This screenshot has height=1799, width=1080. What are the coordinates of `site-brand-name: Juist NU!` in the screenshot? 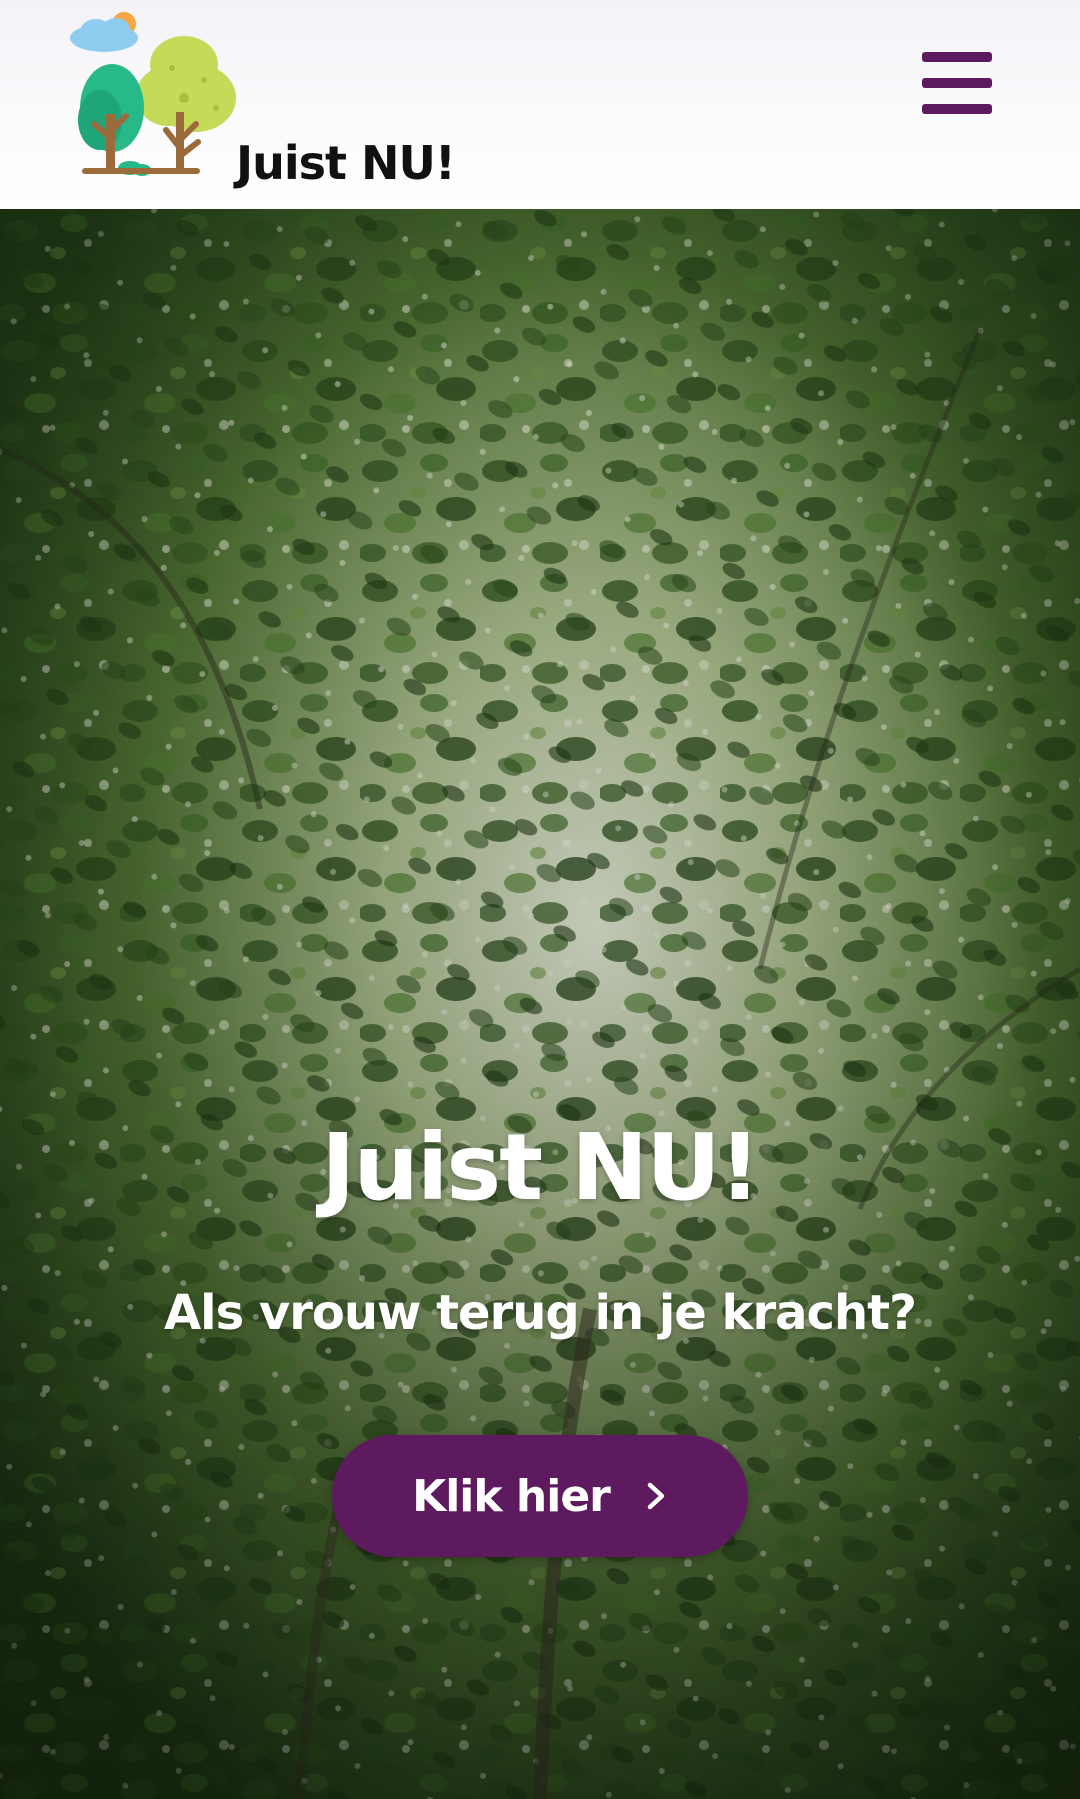 It's located at (346, 163).